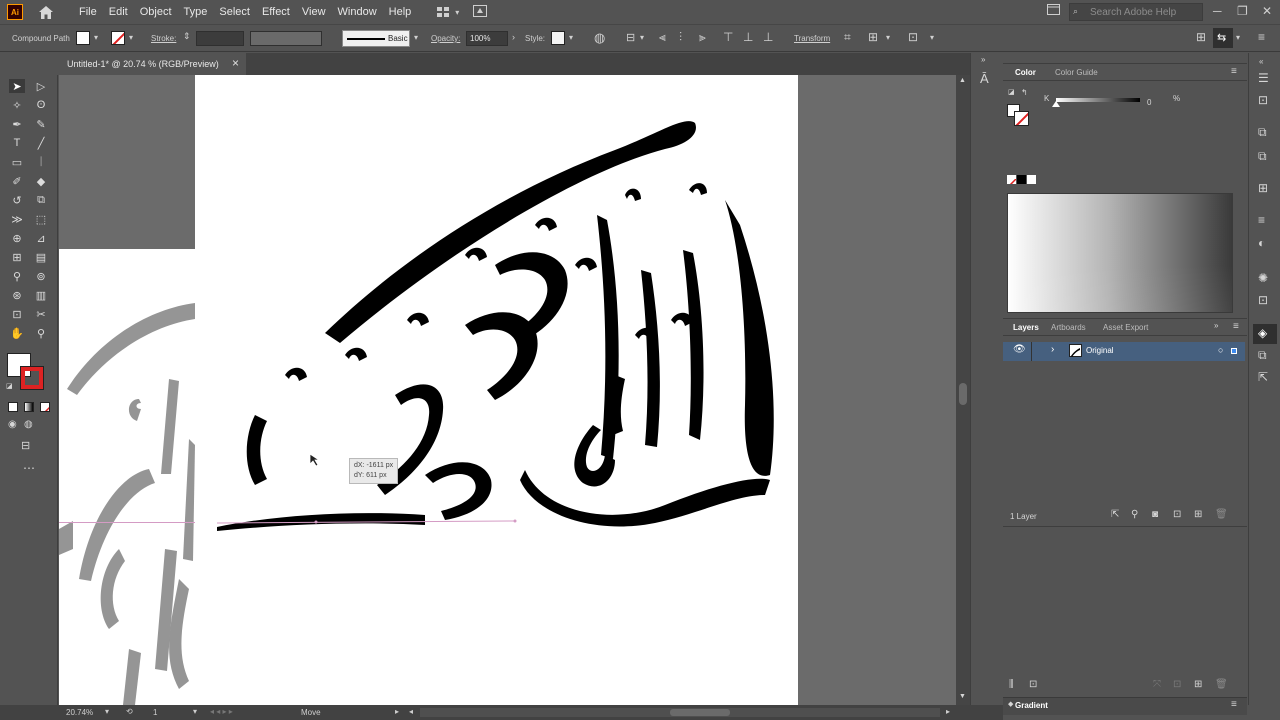 This screenshot has width=1280, height=720. I want to click on scroll-right-icon: ▸, so click(948, 711).